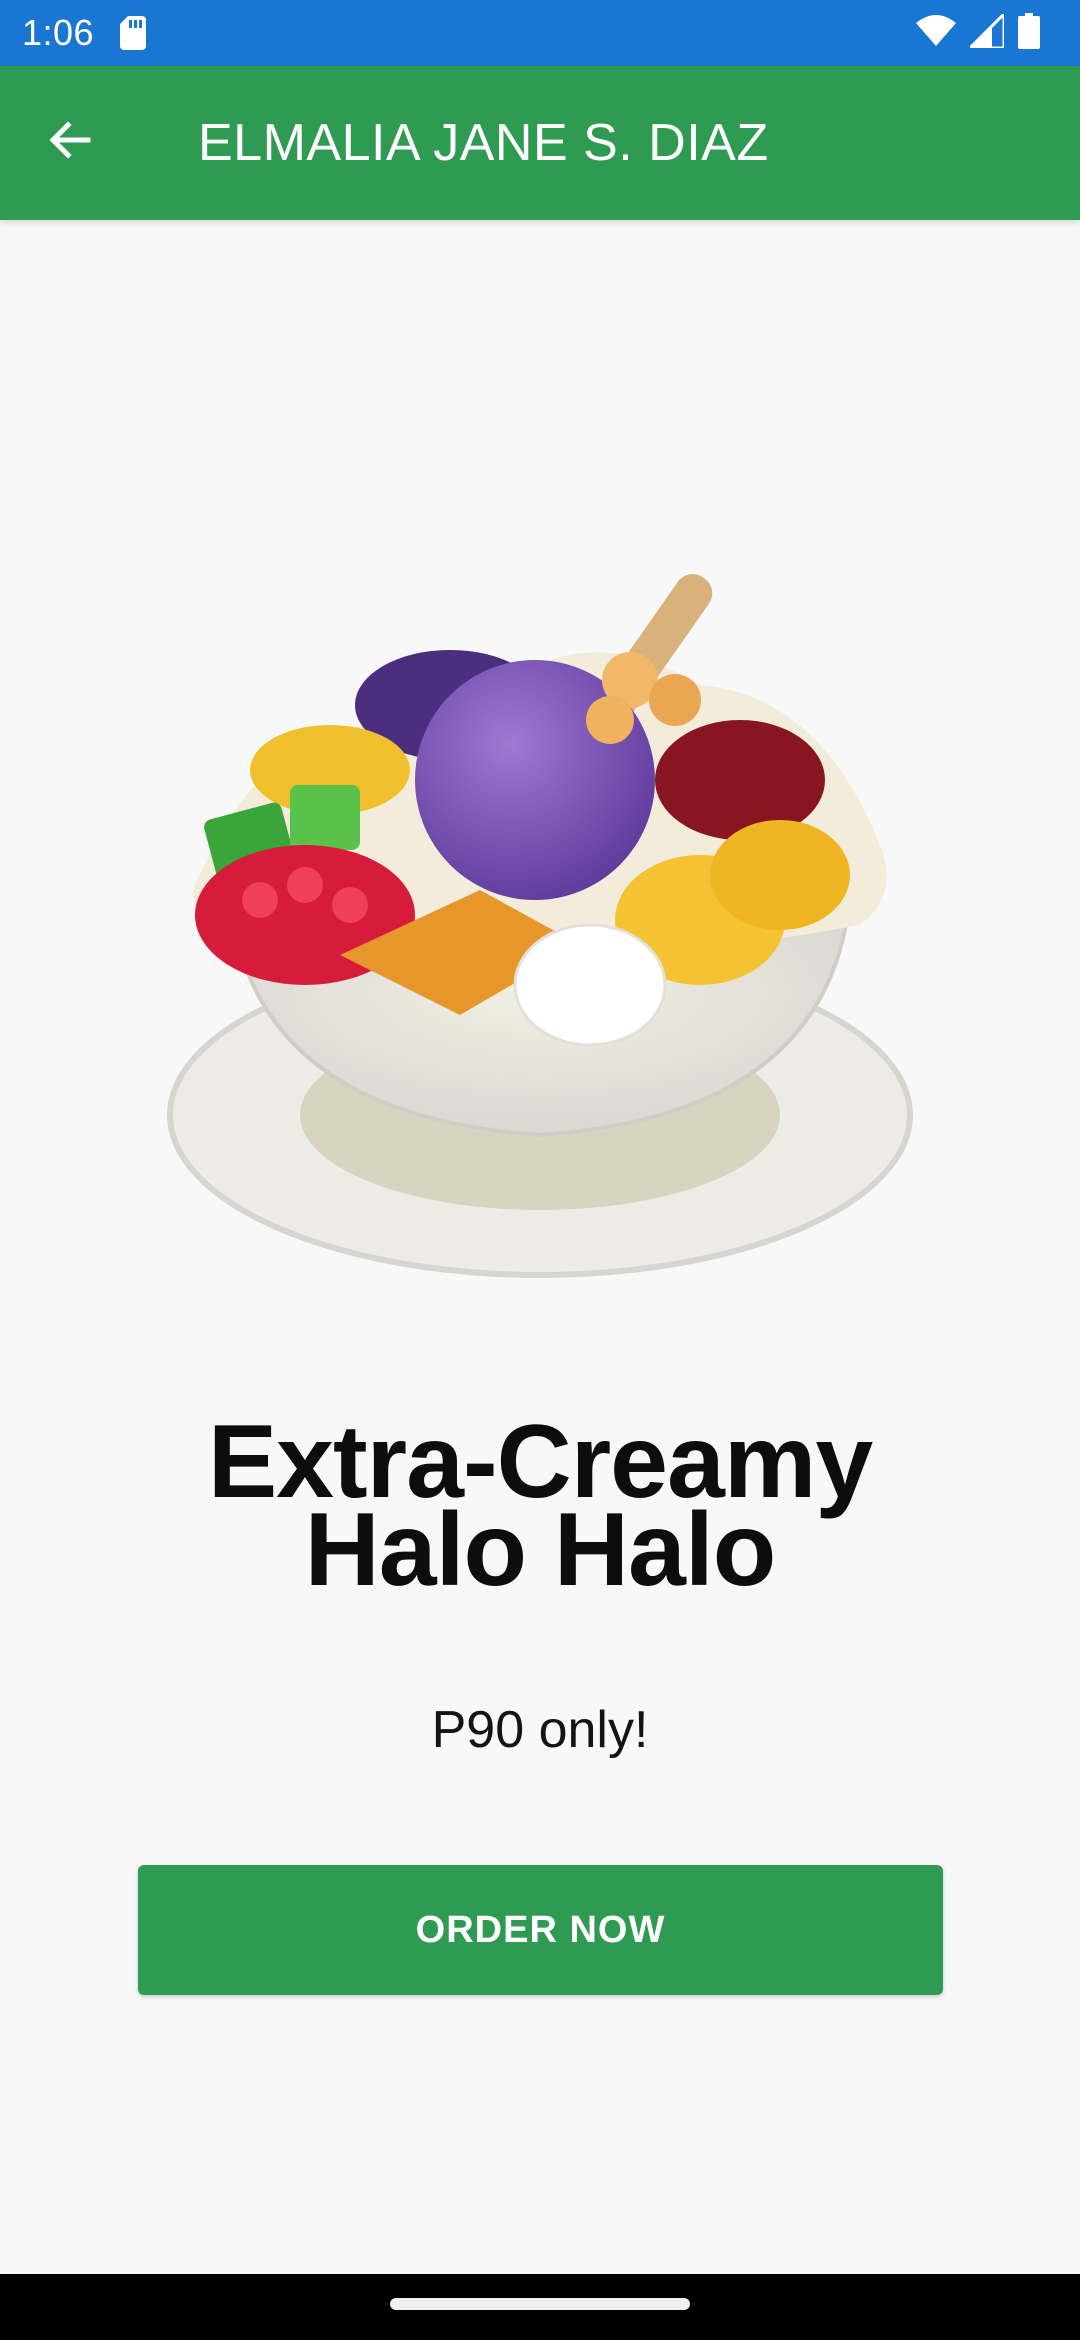  I want to click on product-title-line-2: Halo Halo, so click(540, 1550).